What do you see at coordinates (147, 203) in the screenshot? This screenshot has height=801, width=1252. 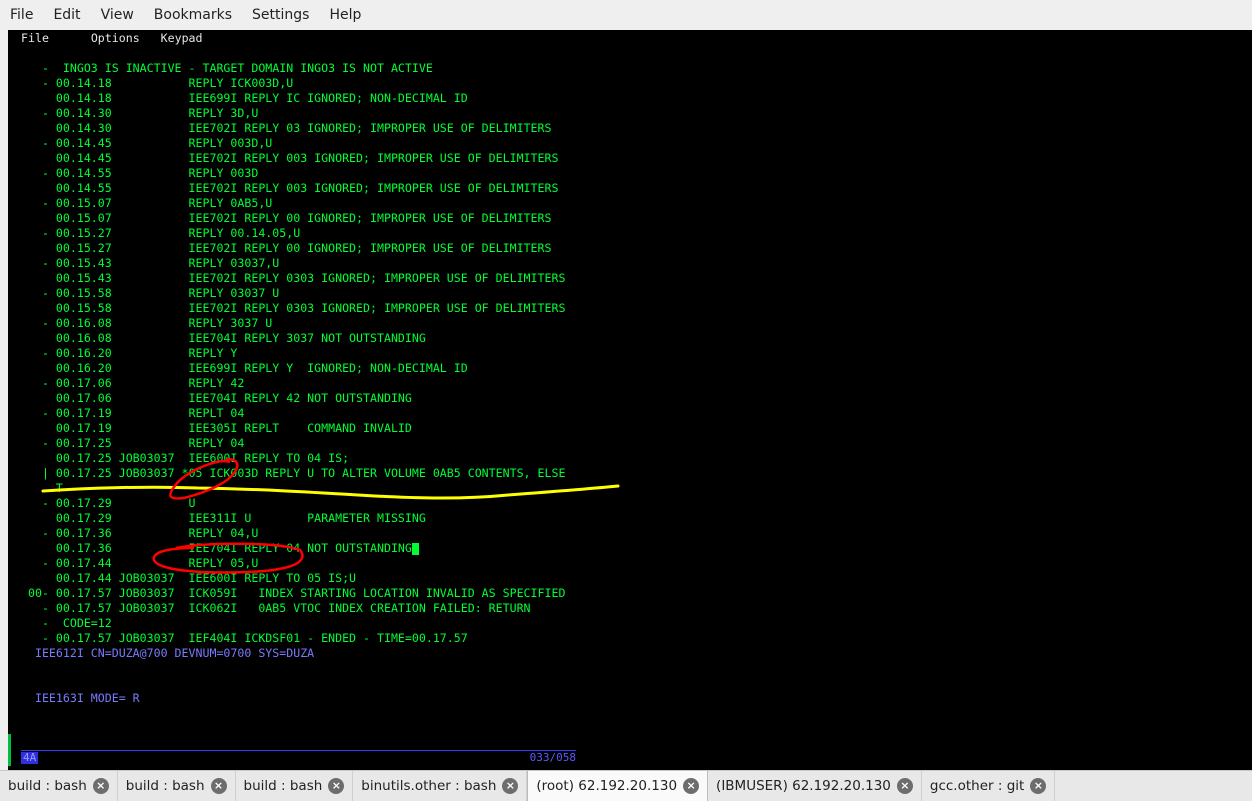 I see `terminal-line: - 00.15.07 REPLY 0AB5,U` at bounding box center [147, 203].